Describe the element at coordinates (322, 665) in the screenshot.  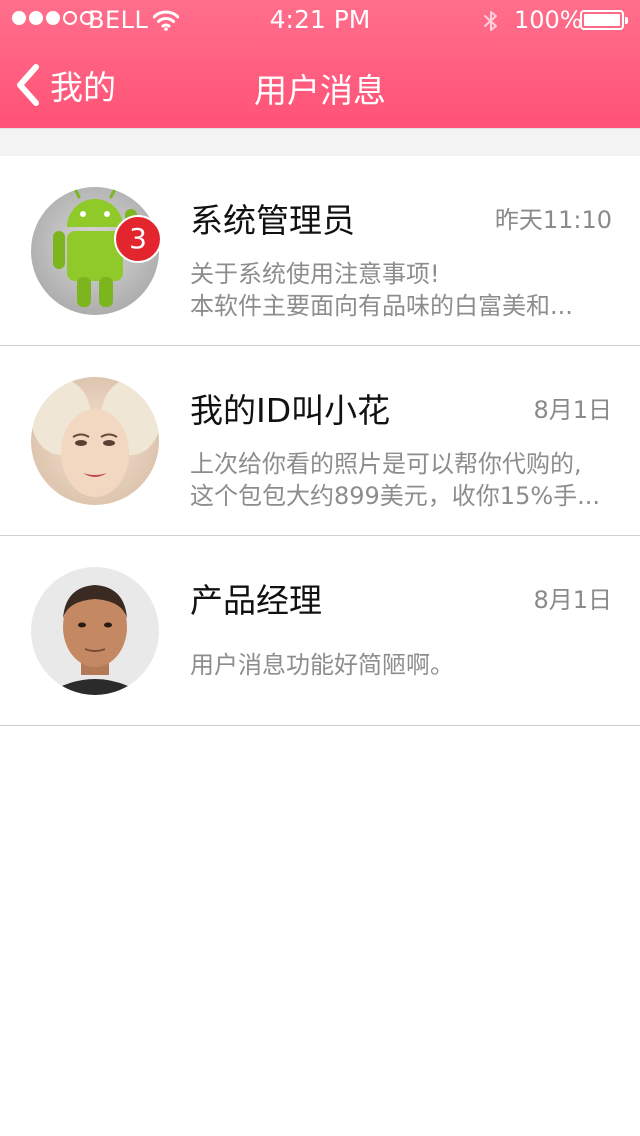
I see `message-preview-line-1: 用户消息功能好简陋啊。` at that location.